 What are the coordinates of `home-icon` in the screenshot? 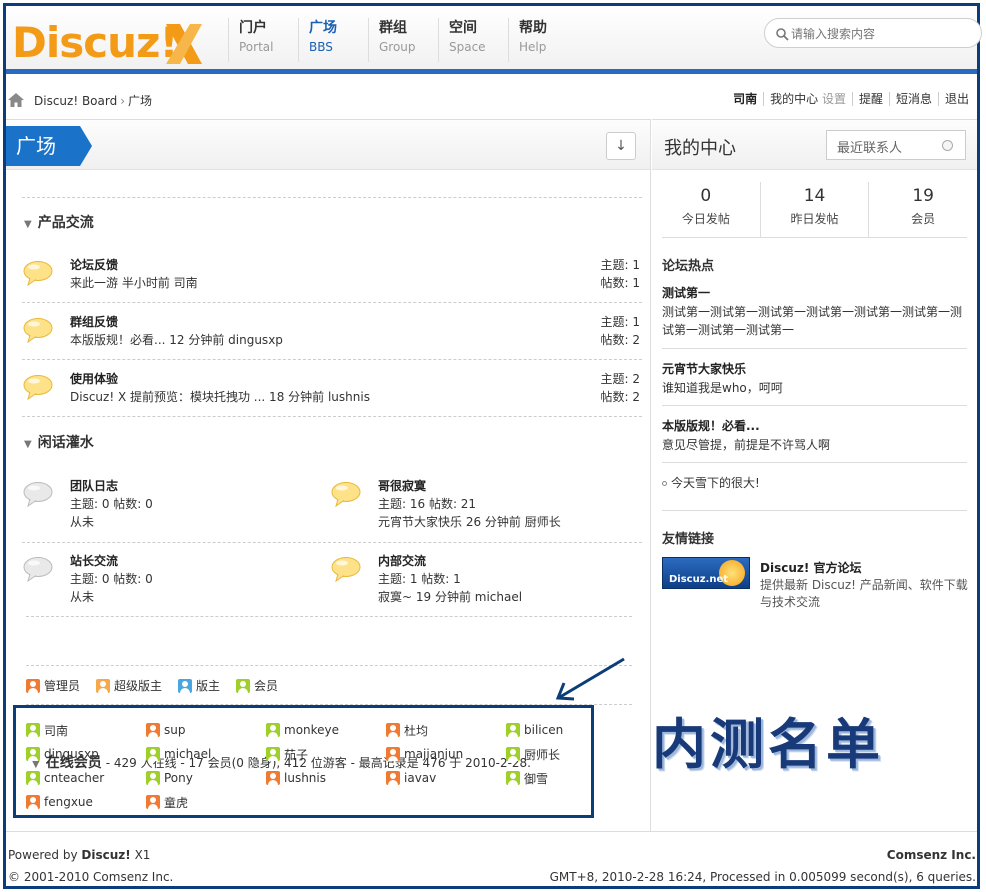 It's located at (16, 100).